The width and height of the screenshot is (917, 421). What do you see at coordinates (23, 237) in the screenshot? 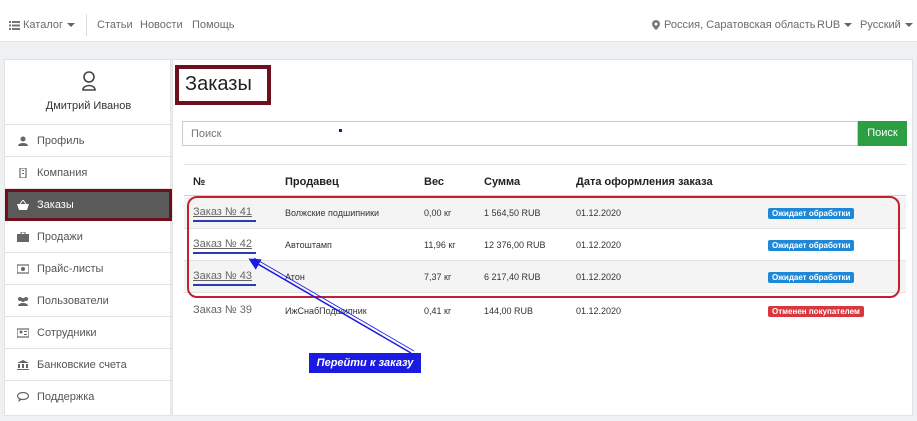
I see `briefcase-icon` at bounding box center [23, 237].